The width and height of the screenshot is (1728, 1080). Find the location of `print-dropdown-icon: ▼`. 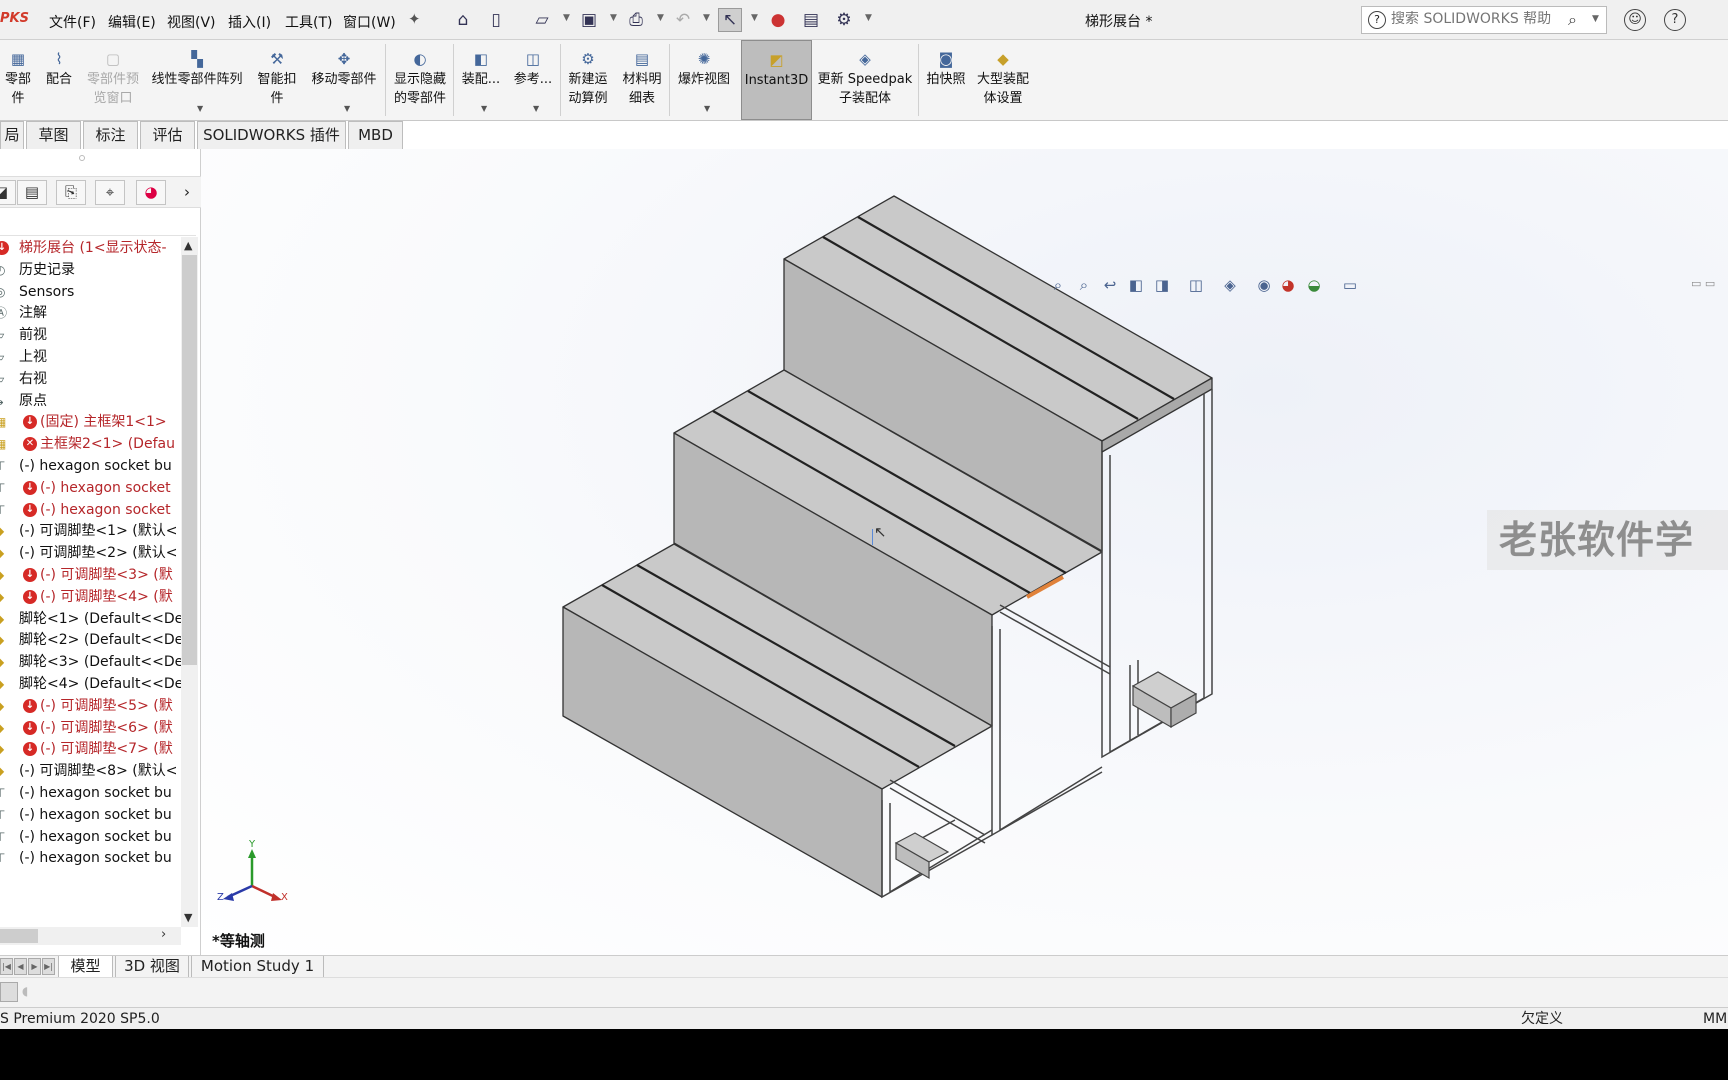

print-dropdown-icon: ▼ is located at coordinates (660, 18).